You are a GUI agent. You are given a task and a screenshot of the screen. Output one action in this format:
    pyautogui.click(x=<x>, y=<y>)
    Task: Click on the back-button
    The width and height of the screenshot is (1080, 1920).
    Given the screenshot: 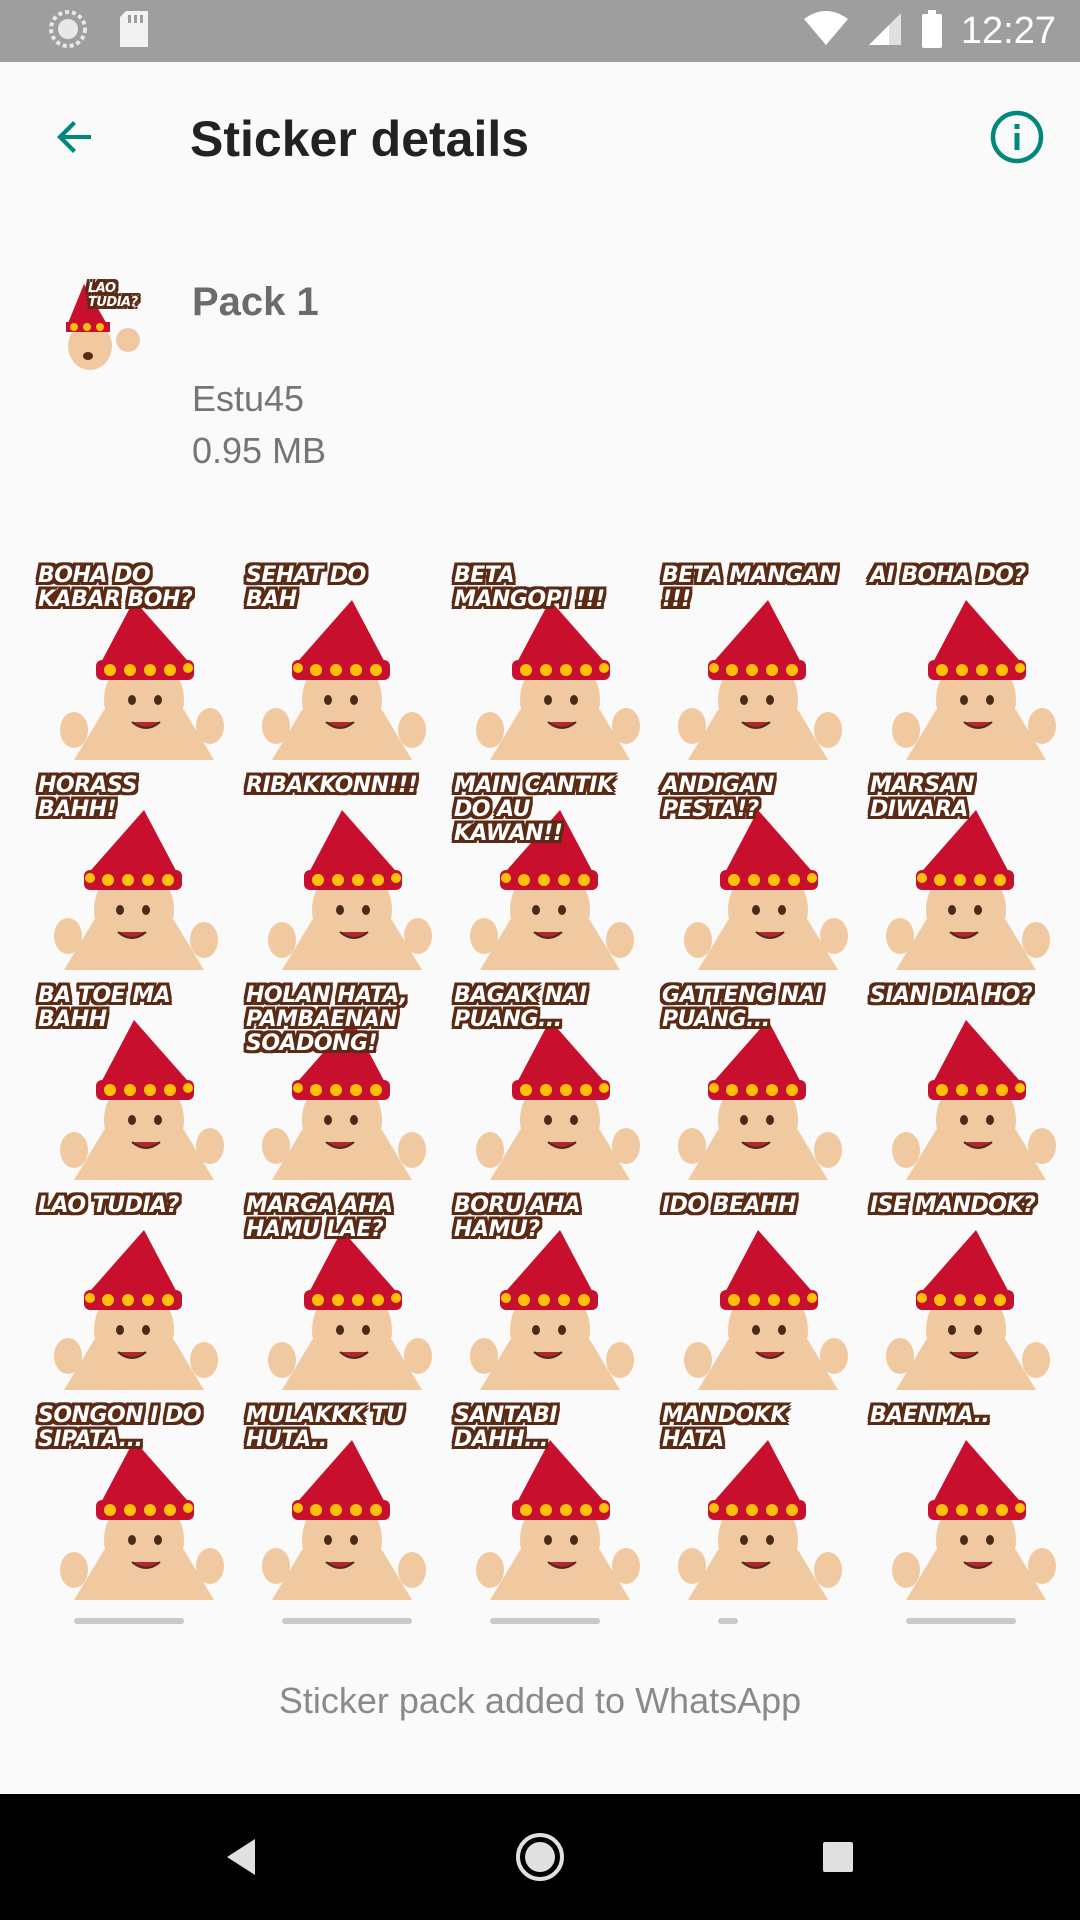 What is the action you would take?
    pyautogui.click(x=75, y=137)
    